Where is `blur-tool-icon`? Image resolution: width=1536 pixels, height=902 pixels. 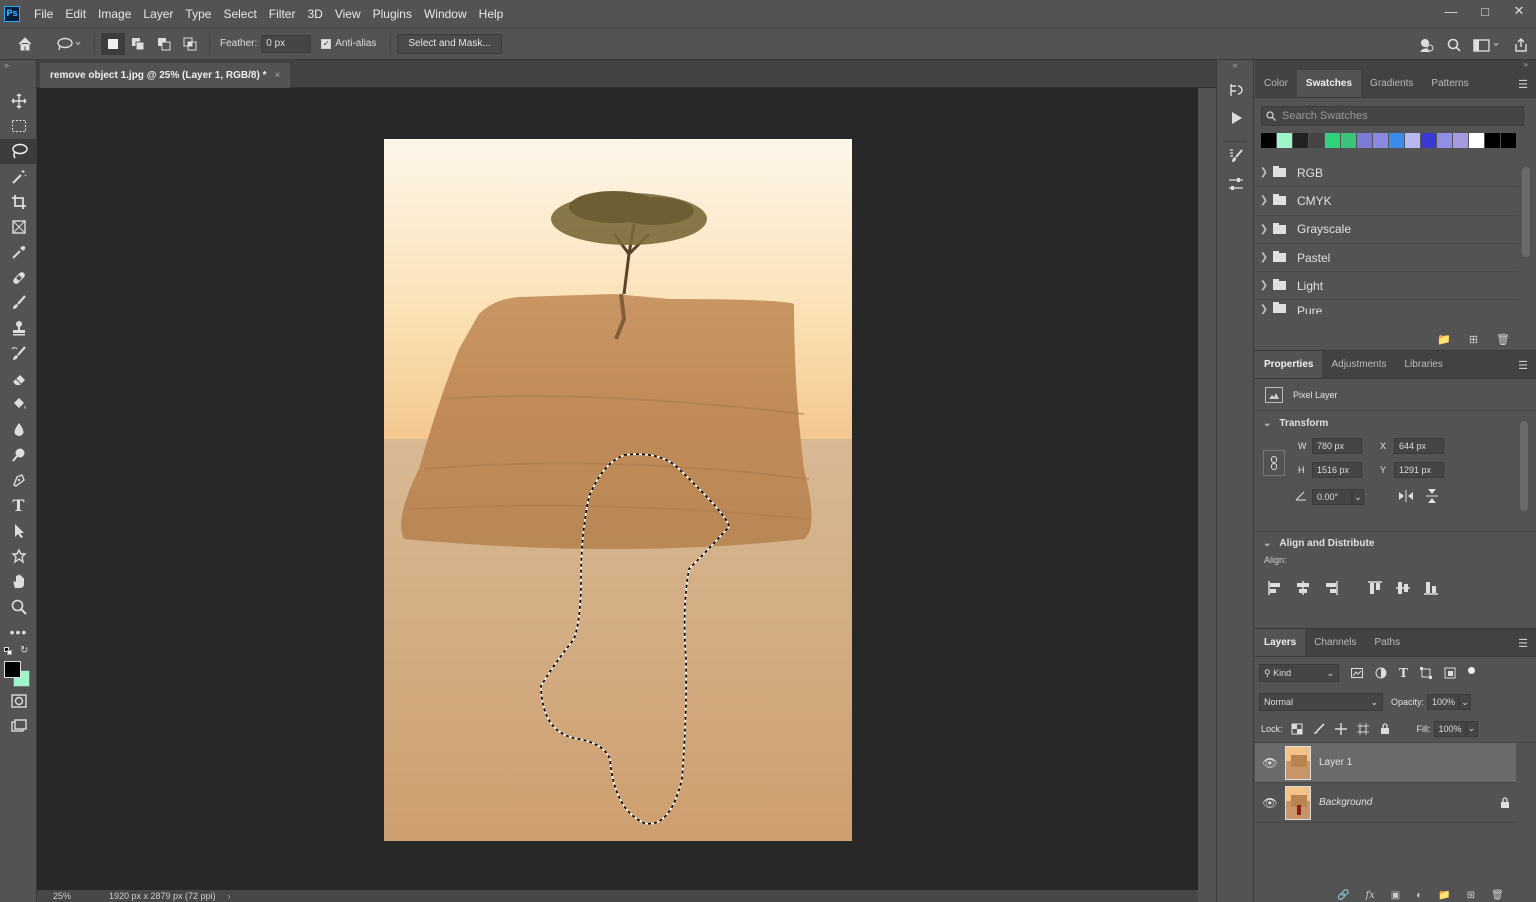 blur-tool-icon is located at coordinates (18, 429).